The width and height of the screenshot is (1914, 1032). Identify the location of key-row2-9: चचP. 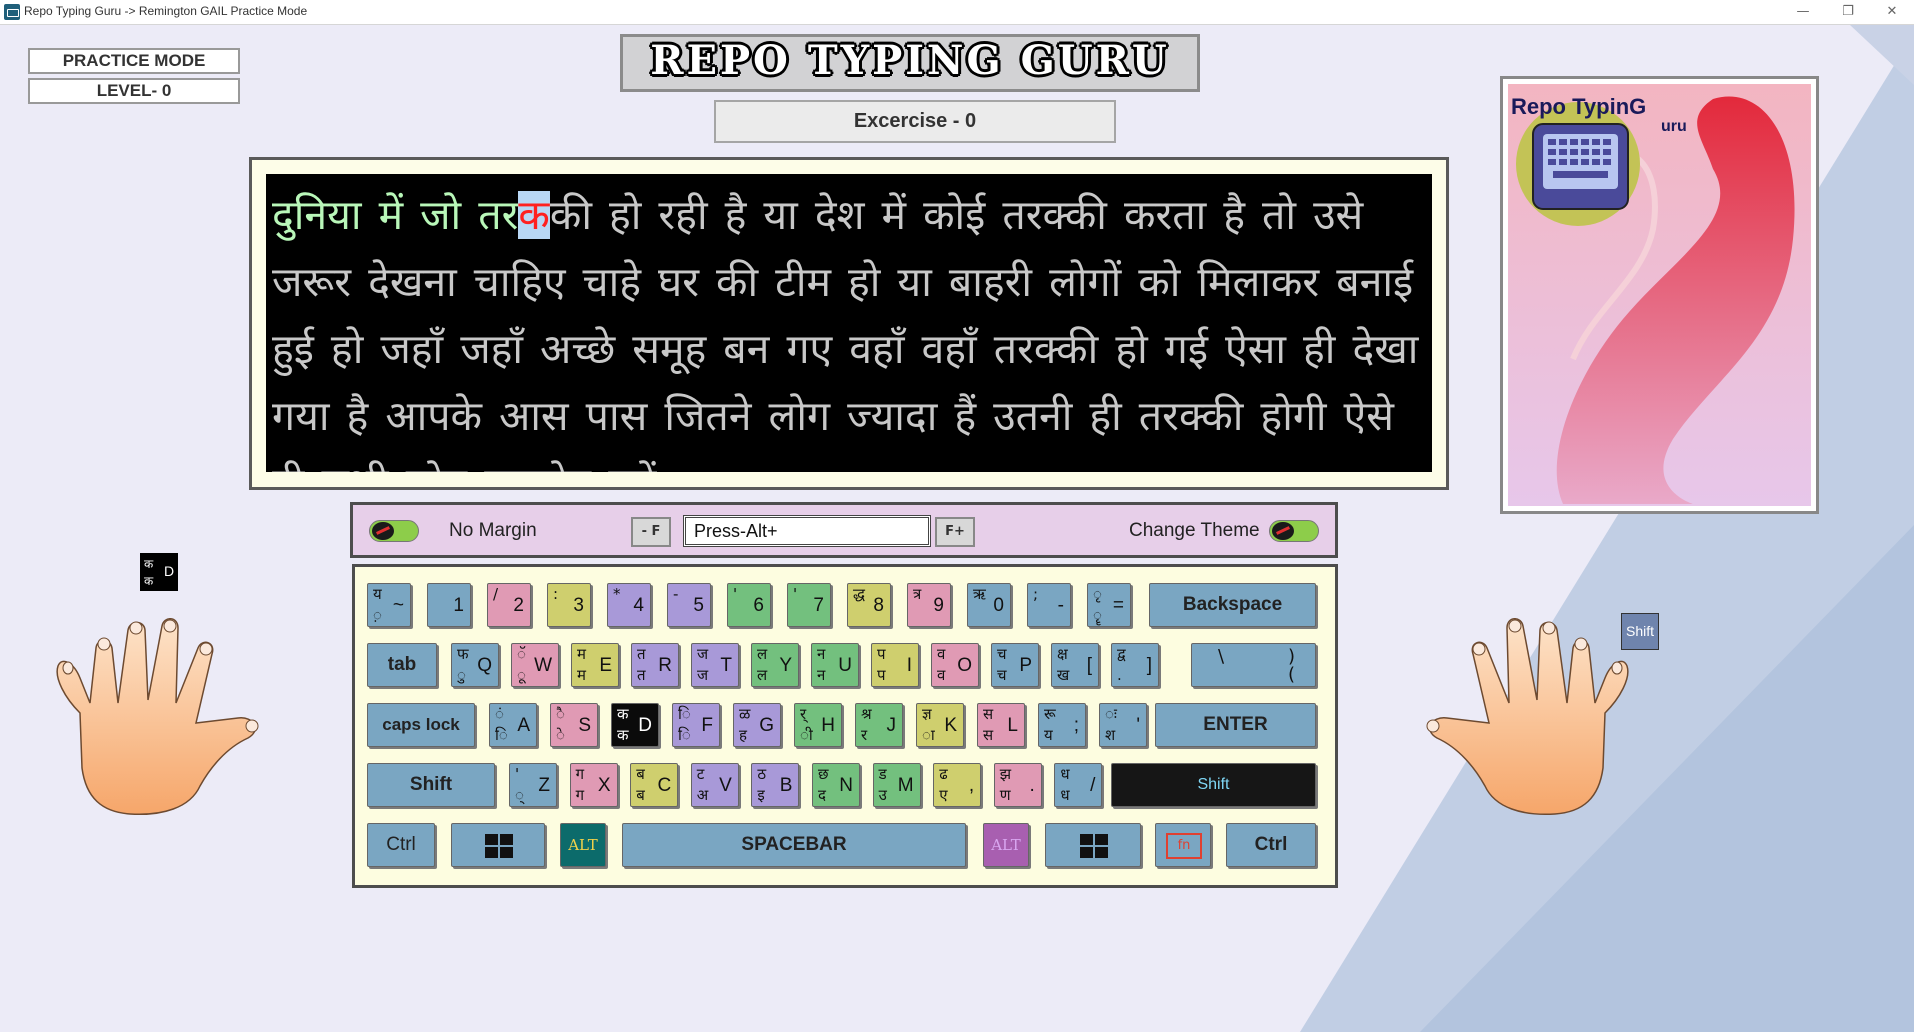
(1015, 665).